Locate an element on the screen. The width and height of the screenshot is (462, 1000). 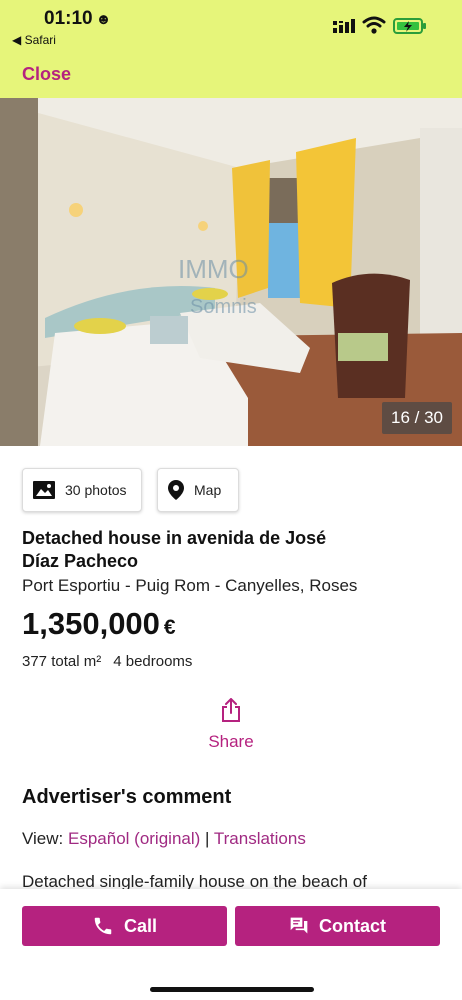
status-time: 01:10 ☻ is located at coordinates (77, 19).